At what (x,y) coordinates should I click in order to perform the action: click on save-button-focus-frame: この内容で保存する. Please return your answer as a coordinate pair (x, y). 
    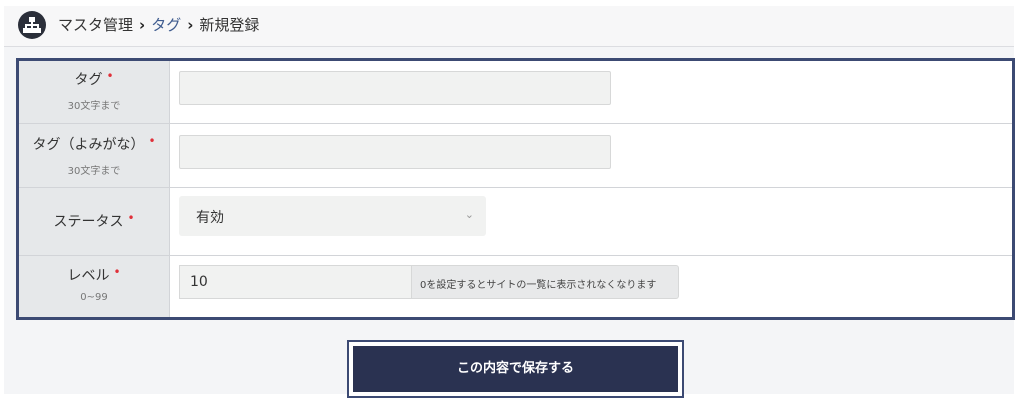
    Looking at the image, I should click on (515, 369).